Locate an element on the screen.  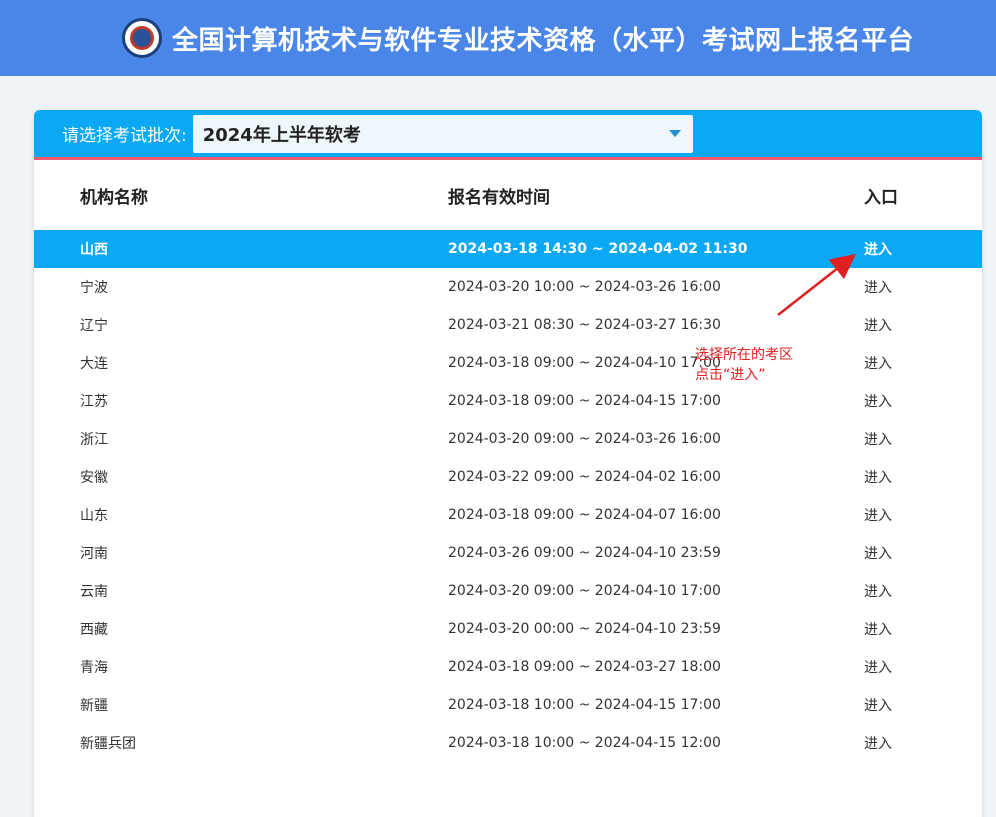
table-header: 机构名称 报名有效时间 入口 is located at coordinates (508, 195).